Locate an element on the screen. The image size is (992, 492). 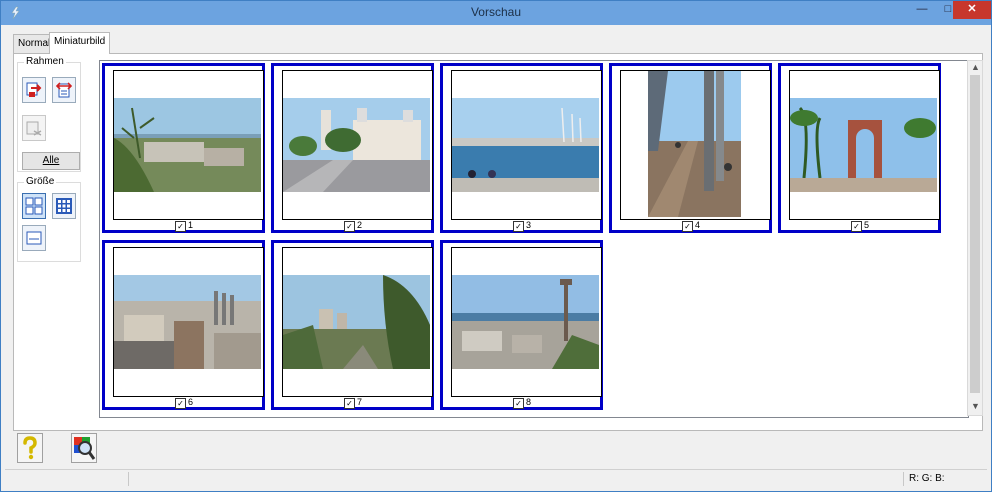
tab-miniaturbild: Miniaturbild is located at coordinates (80, 43).